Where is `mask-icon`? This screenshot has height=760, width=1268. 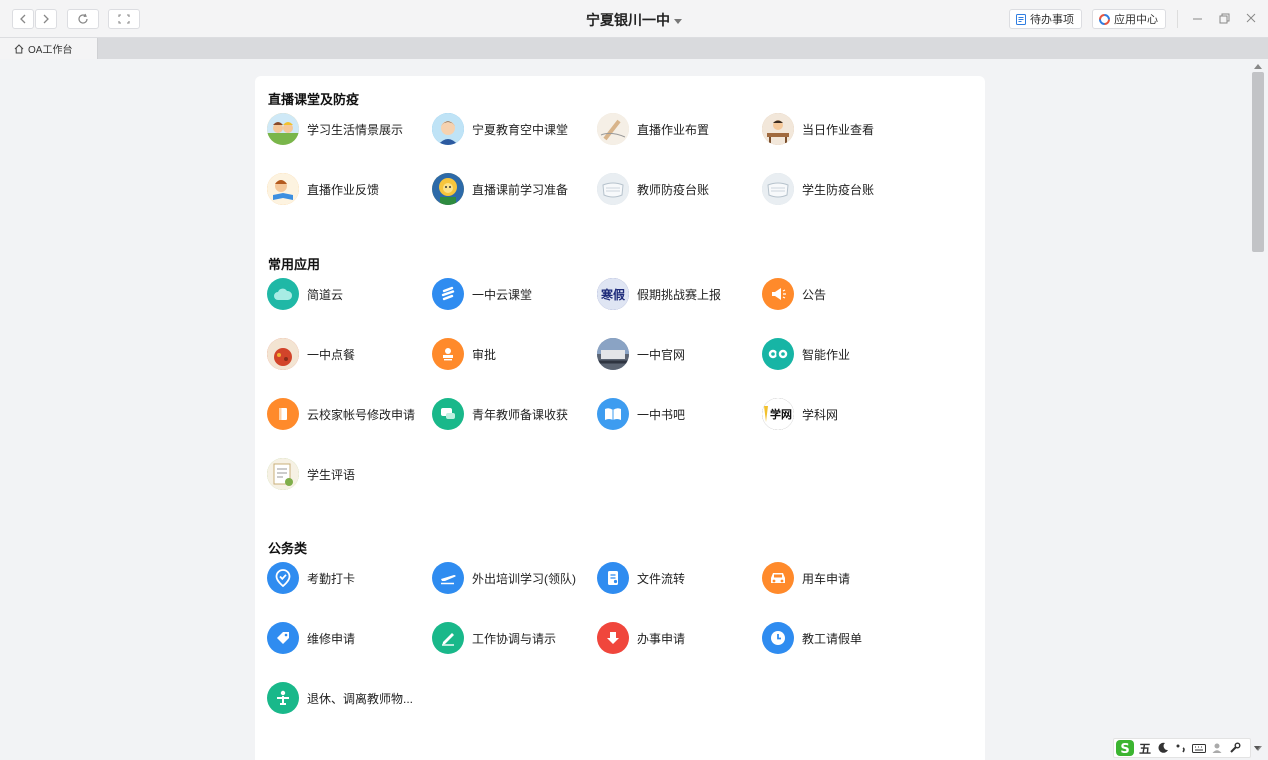
mask-icon is located at coordinates (613, 189).